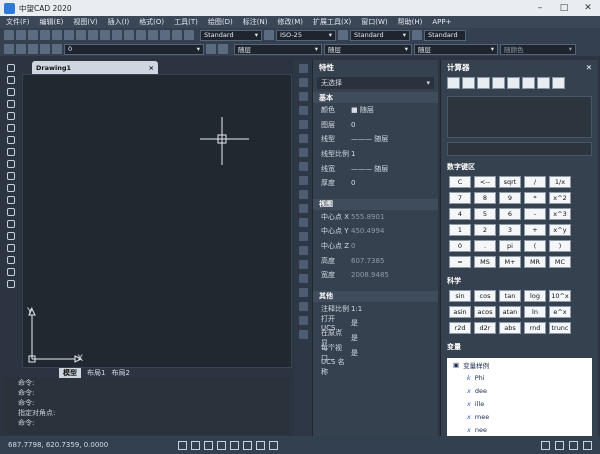 The width and height of the screenshot is (600, 454). Describe the element at coordinates (460, 246) in the screenshot. I see `calc-key: 0` at that location.